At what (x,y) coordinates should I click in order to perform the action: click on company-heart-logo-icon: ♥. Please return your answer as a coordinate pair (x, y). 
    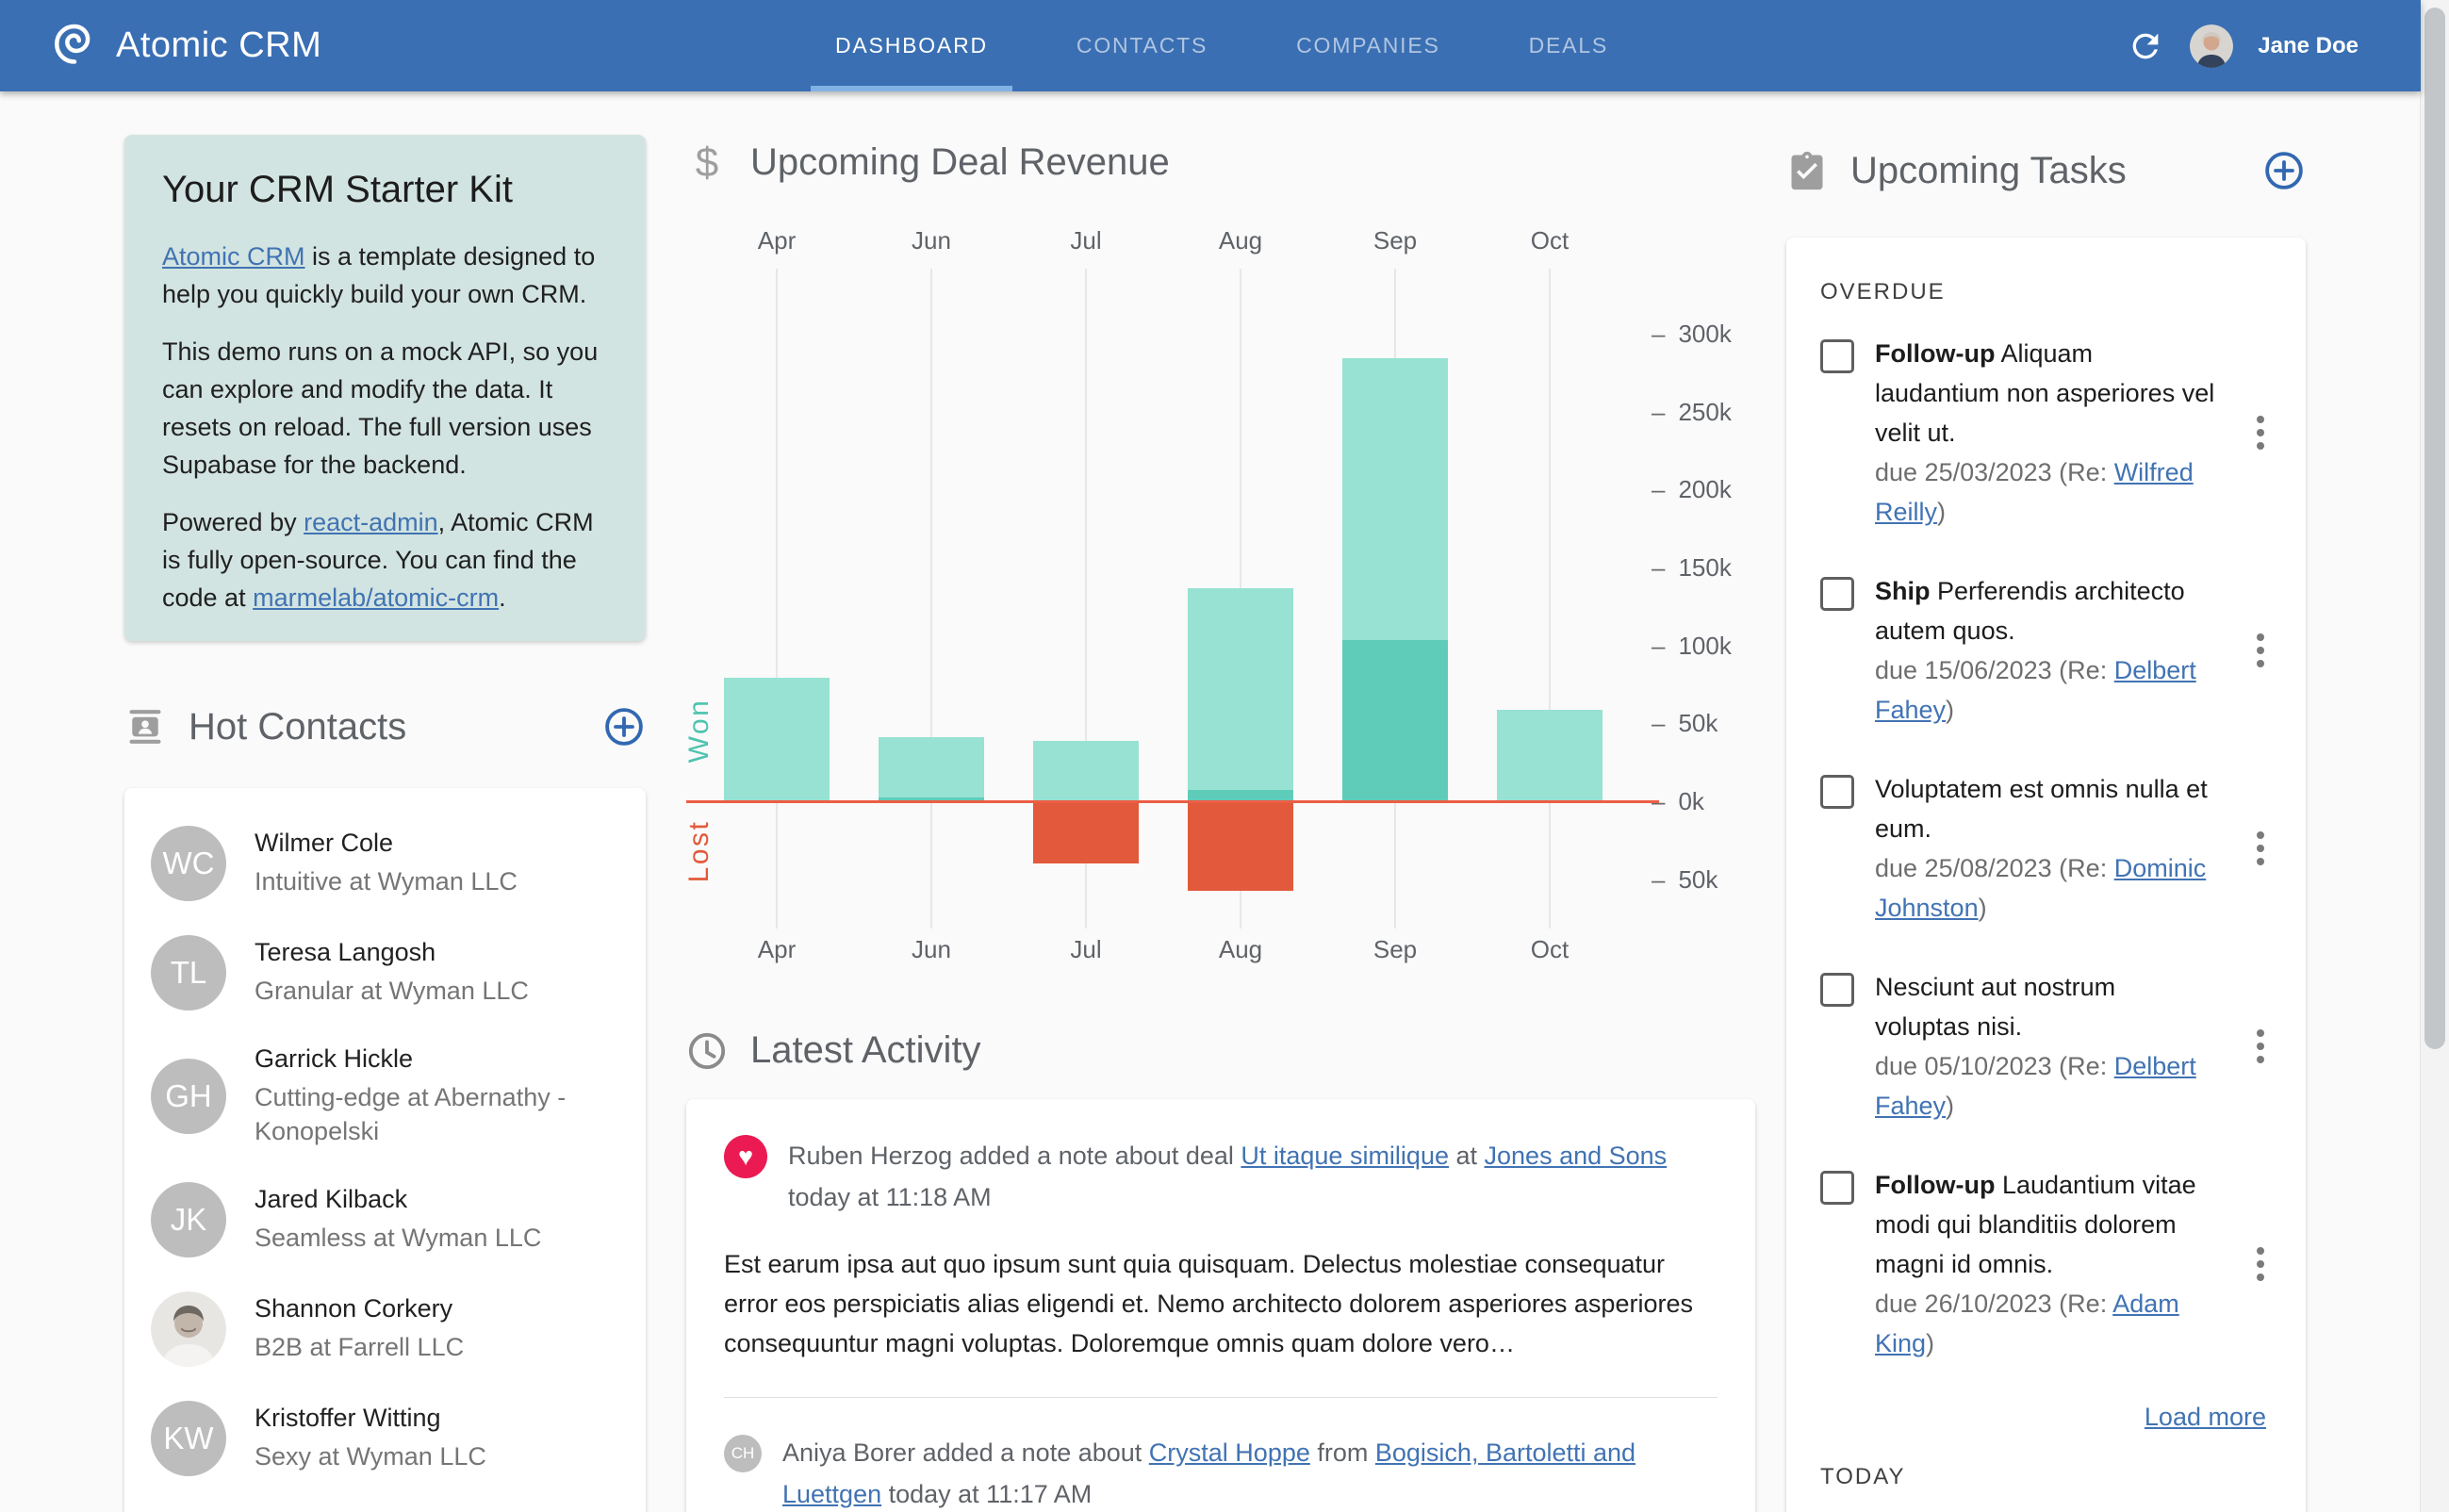
    Looking at the image, I should click on (745, 1156).